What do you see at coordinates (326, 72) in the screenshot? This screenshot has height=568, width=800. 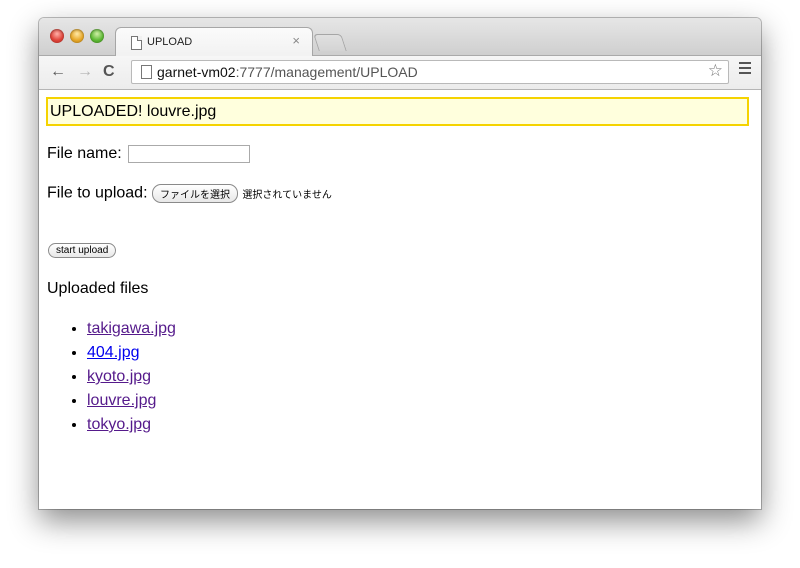 I see `url-path: :7777/management/UPLOAD` at bounding box center [326, 72].